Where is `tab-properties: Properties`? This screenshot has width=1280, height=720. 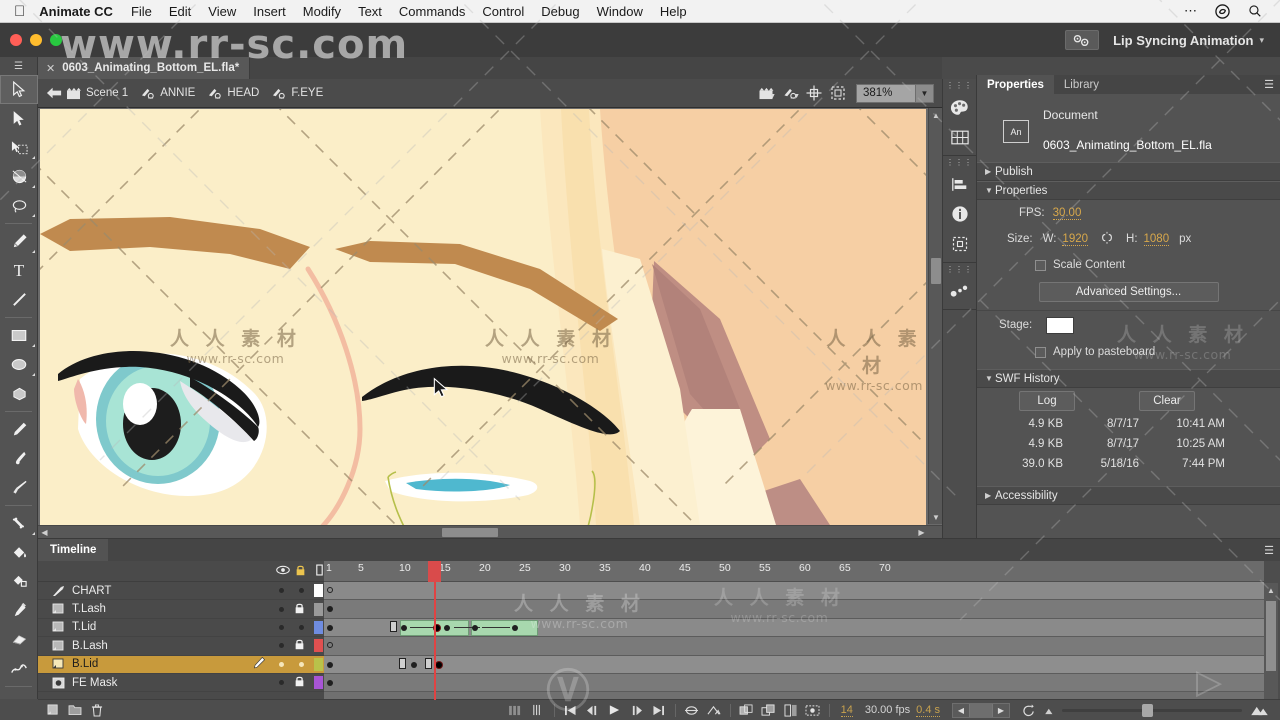 tab-properties: Properties is located at coordinates (1015, 84).